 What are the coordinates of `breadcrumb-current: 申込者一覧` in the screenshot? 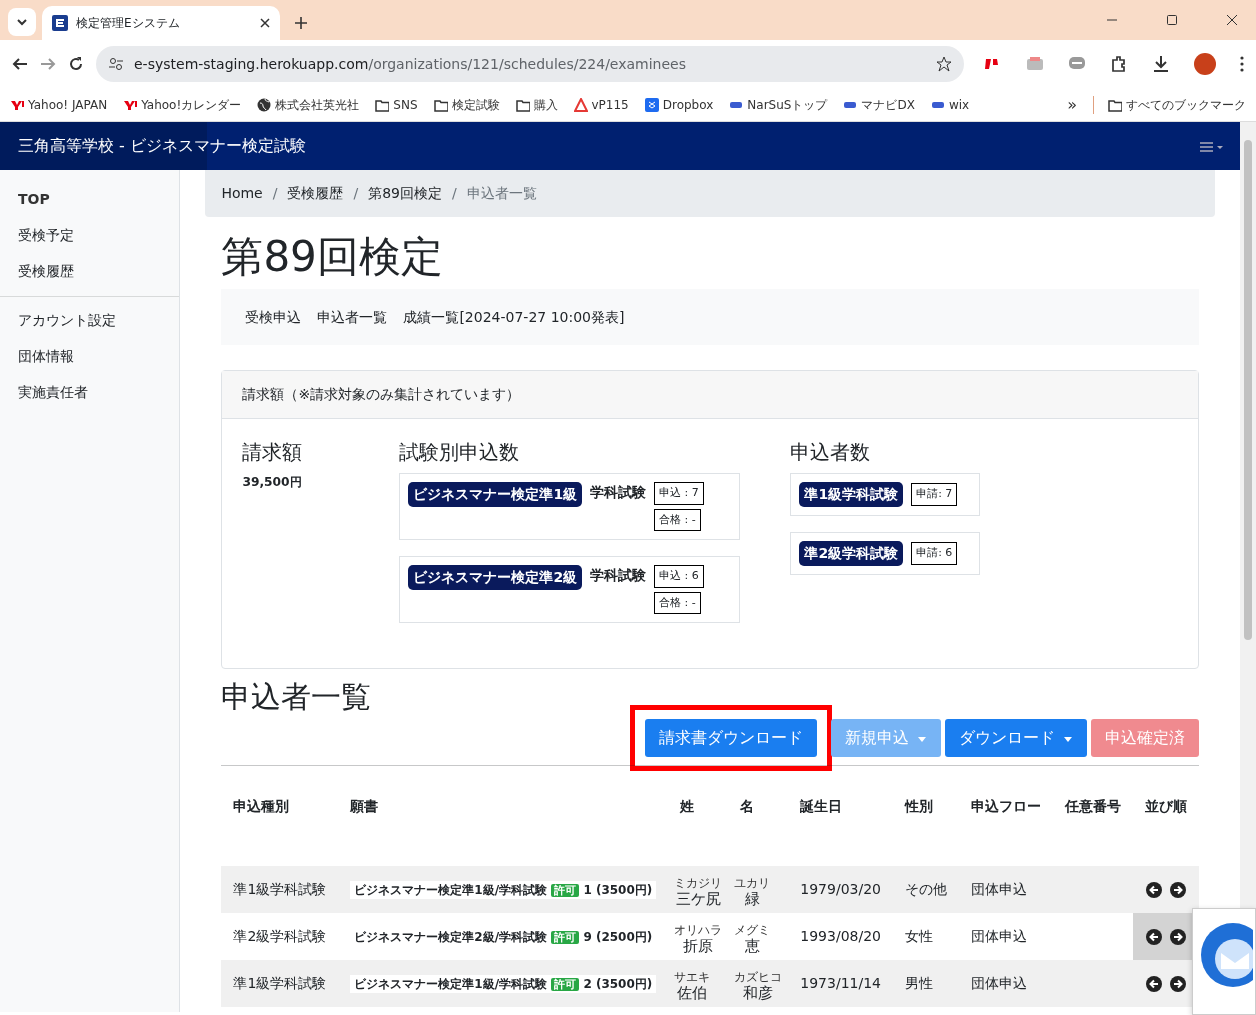 It's located at (501, 193).